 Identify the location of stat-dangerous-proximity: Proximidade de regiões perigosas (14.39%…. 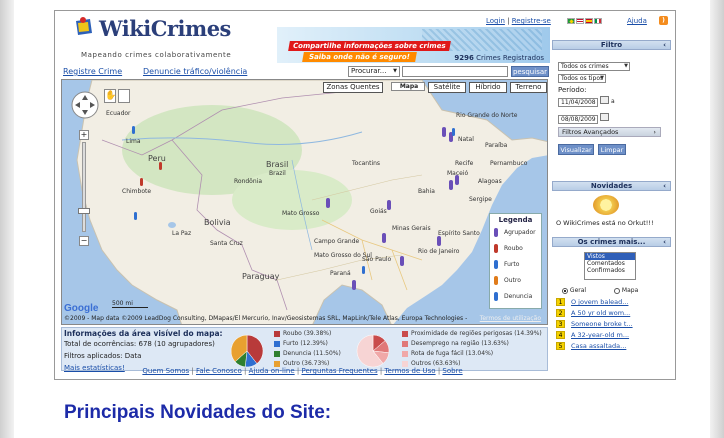
(472, 333).